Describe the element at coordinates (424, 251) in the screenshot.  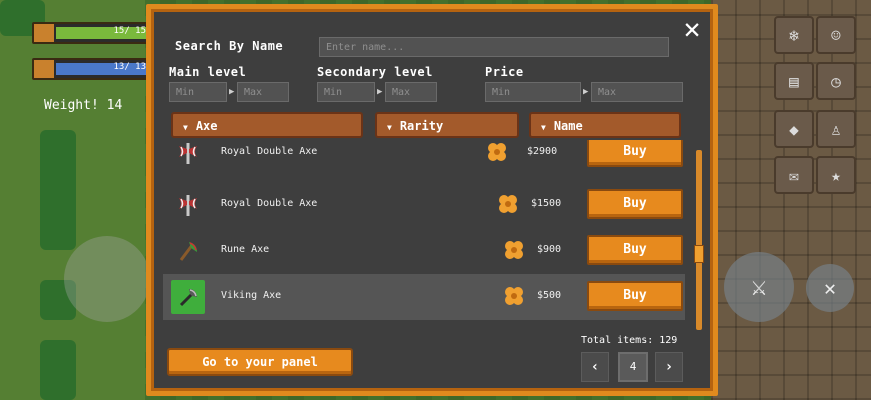
I see `list-item: Rune Axe $900 Buy` at that location.